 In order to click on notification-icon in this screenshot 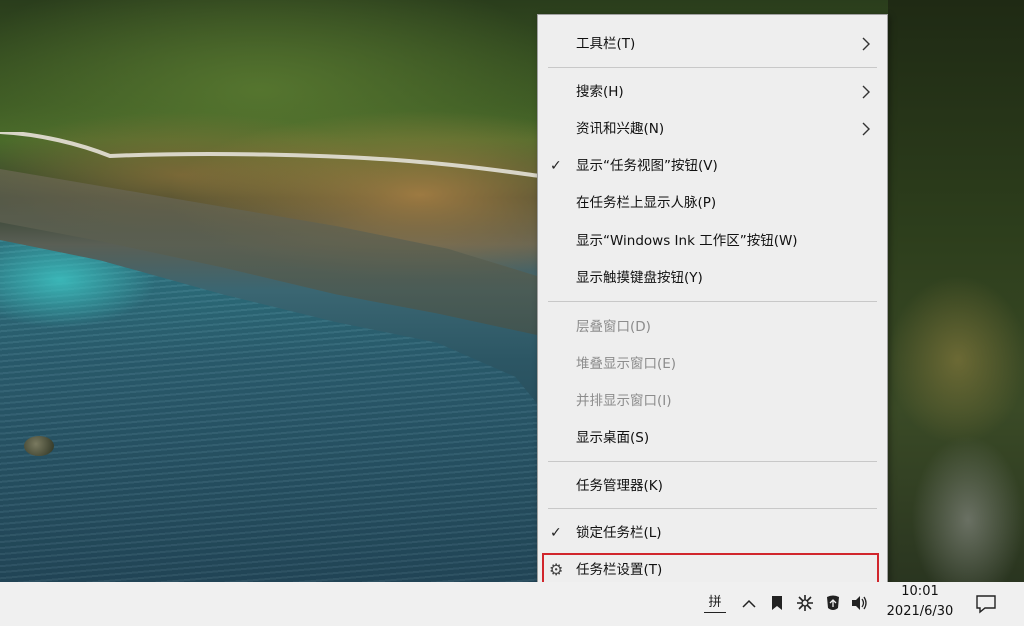, I will do `click(986, 603)`.